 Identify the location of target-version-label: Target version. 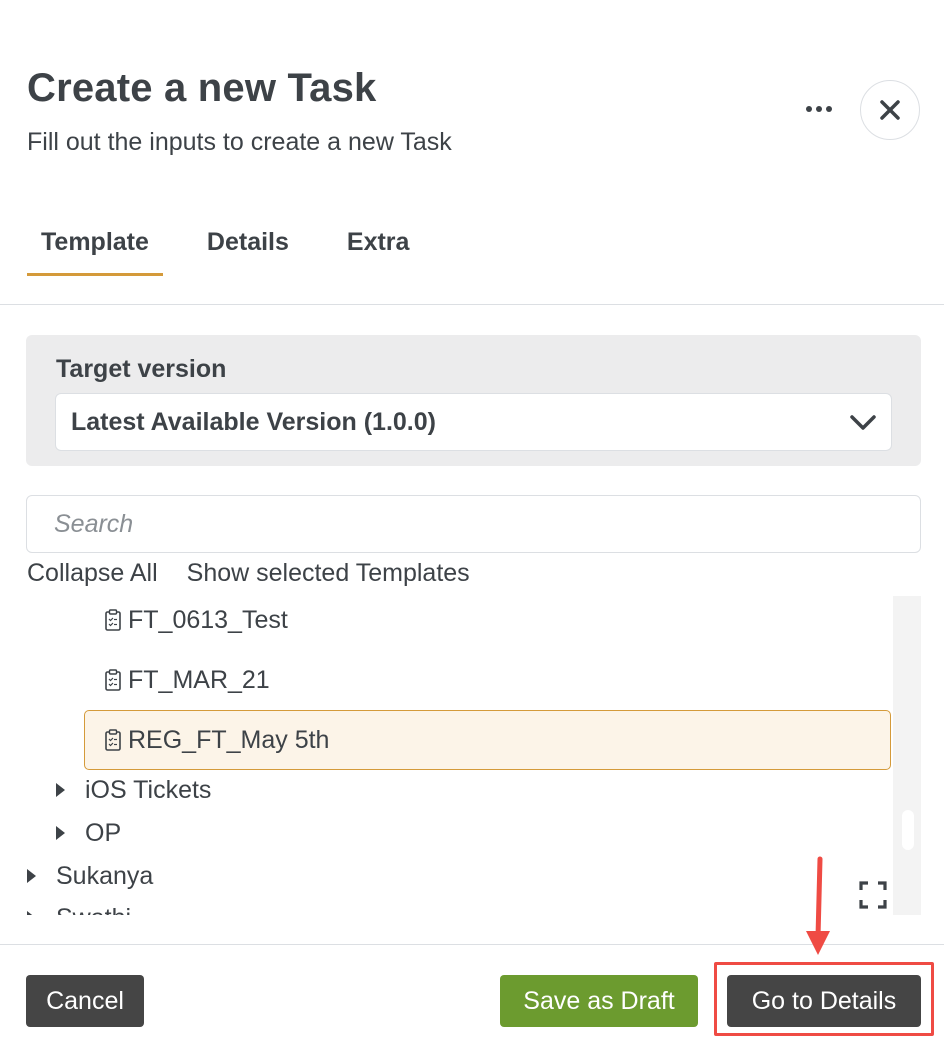
(141, 369).